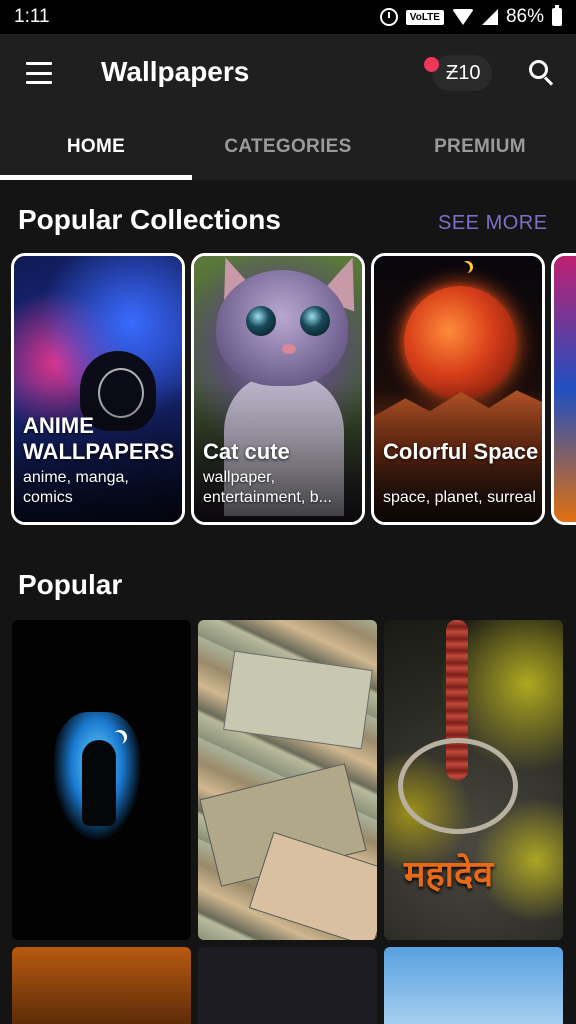 The width and height of the screenshot is (576, 1024). Describe the element at coordinates (70, 584) in the screenshot. I see `popular-title: Popular` at that location.